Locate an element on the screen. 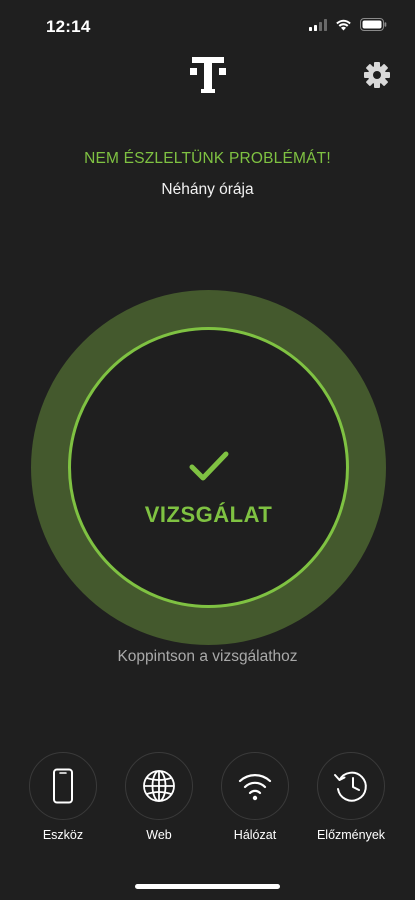 The image size is (415, 900). nav-item-web-circle is located at coordinates (159, 786).